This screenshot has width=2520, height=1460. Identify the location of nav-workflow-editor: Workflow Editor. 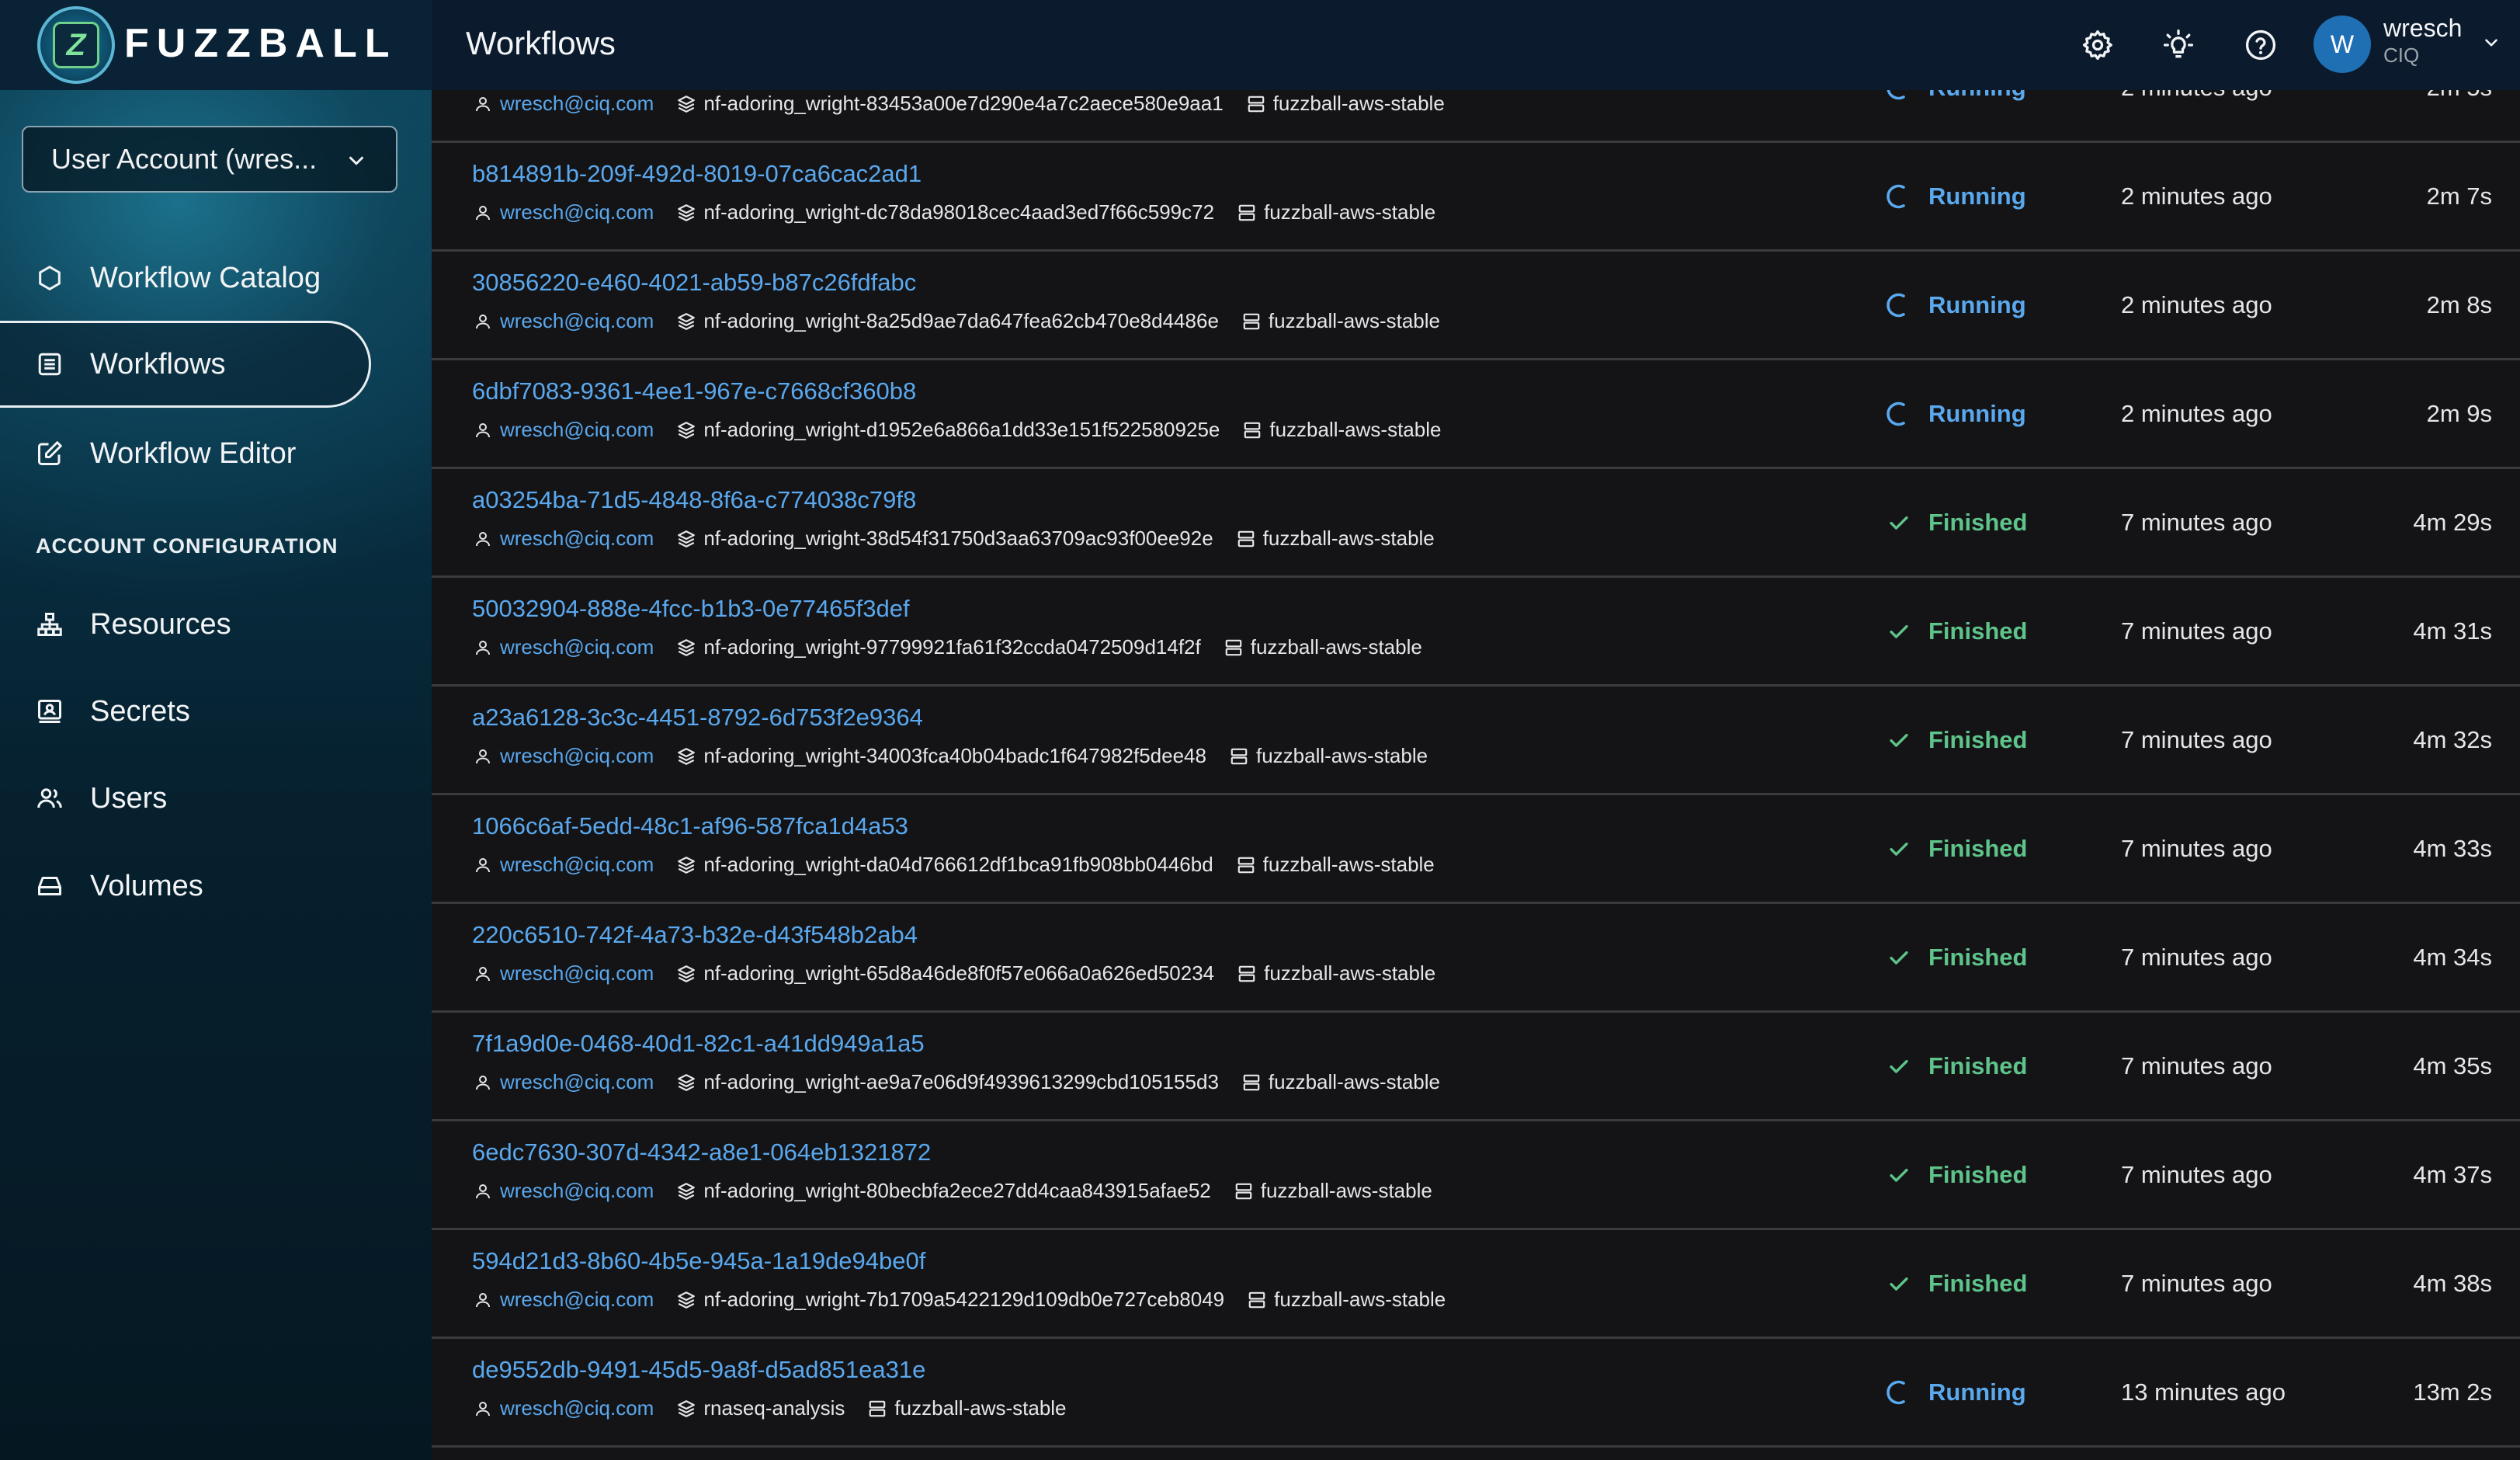
(185, 453).